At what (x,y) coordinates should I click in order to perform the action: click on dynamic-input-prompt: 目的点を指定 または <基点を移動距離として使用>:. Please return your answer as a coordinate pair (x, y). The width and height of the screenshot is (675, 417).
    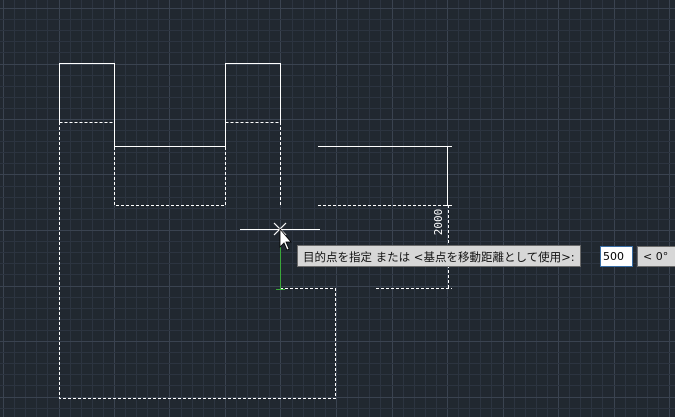
    Looking at the image, I should click on (439, 256).